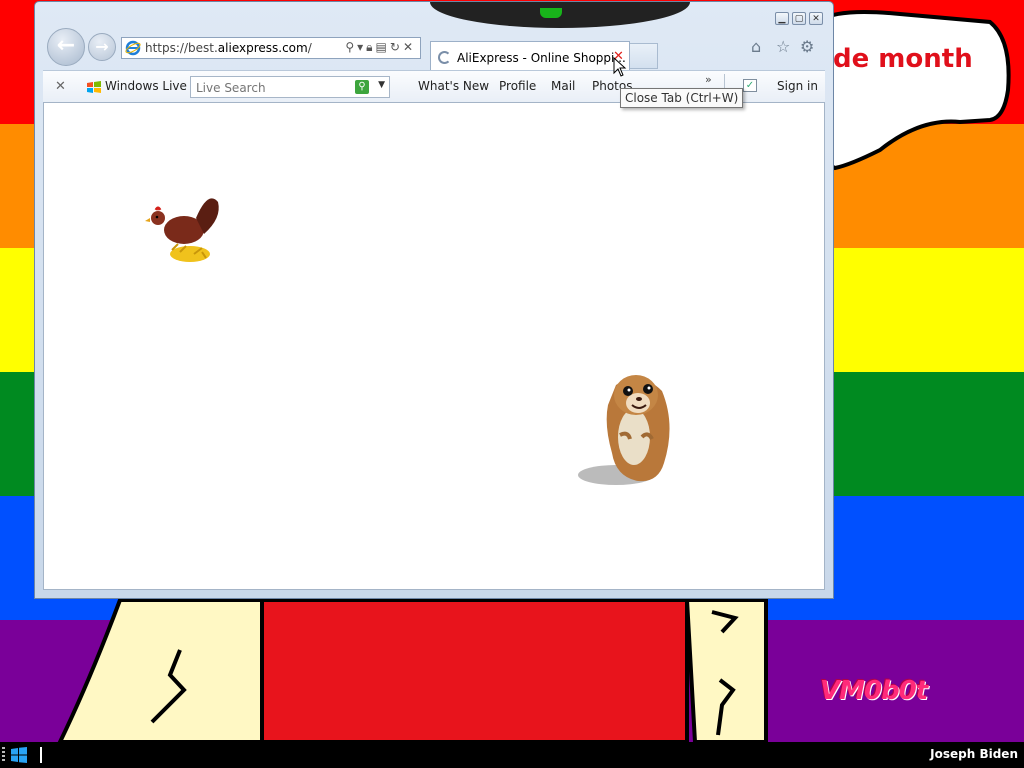  I want to click on hamster-animation, so click(624, 430).